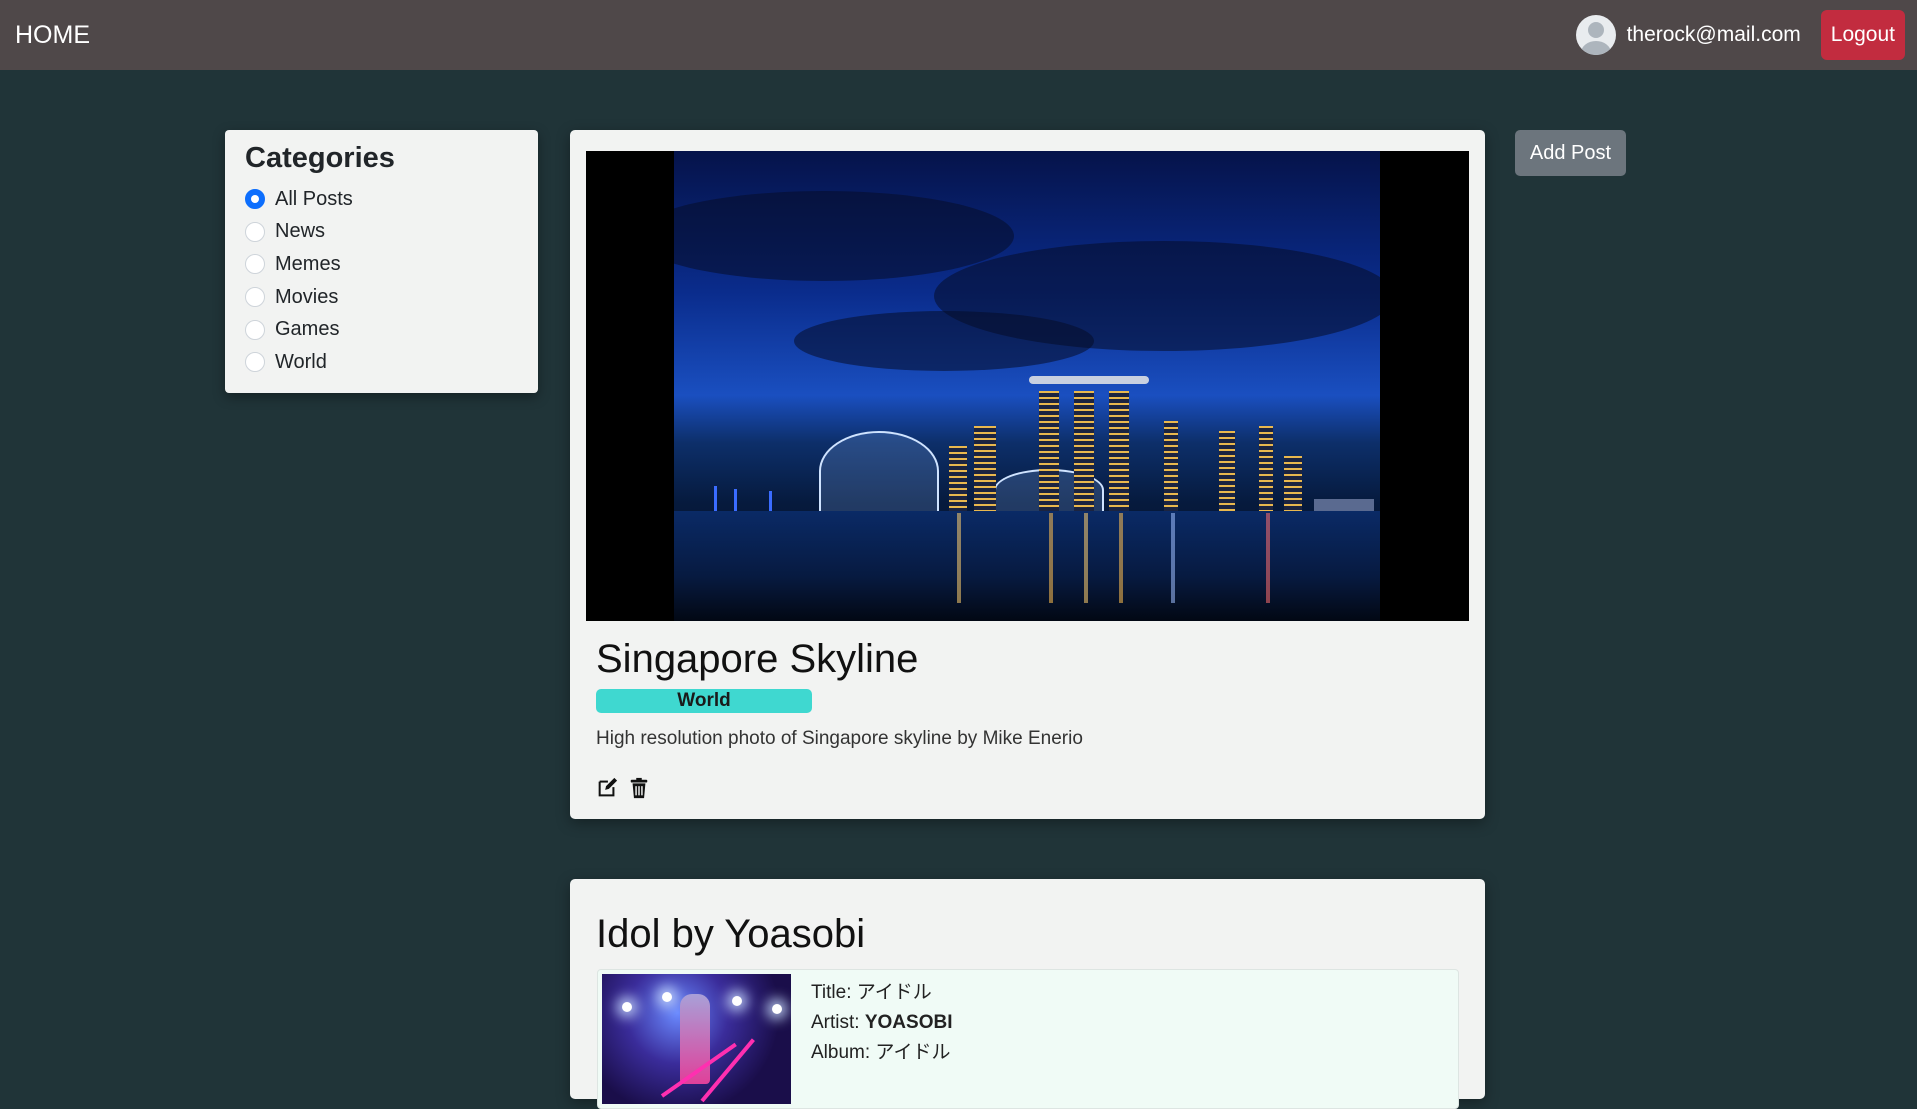 The height and width of the screenshot is (1109, 1917). I want to click on post-actions, so click(623, 788).